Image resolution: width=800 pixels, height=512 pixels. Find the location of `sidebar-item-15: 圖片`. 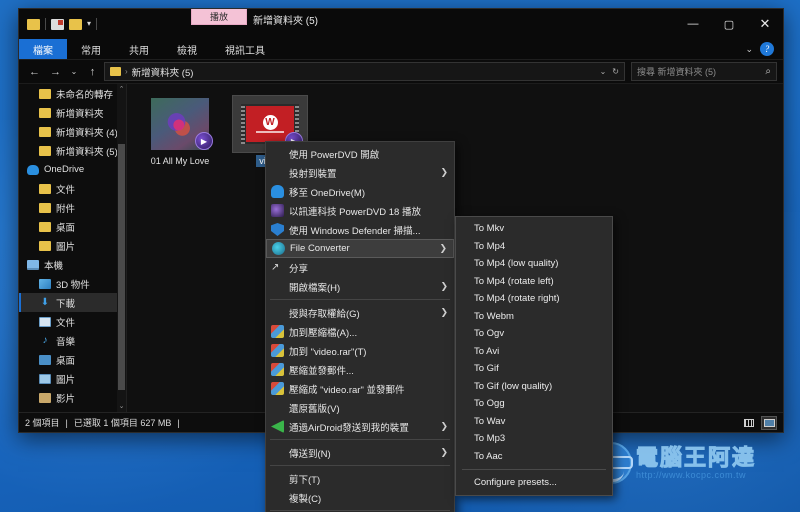

sidebar-item-15: 圖片 is located at coordinates (72, 378).